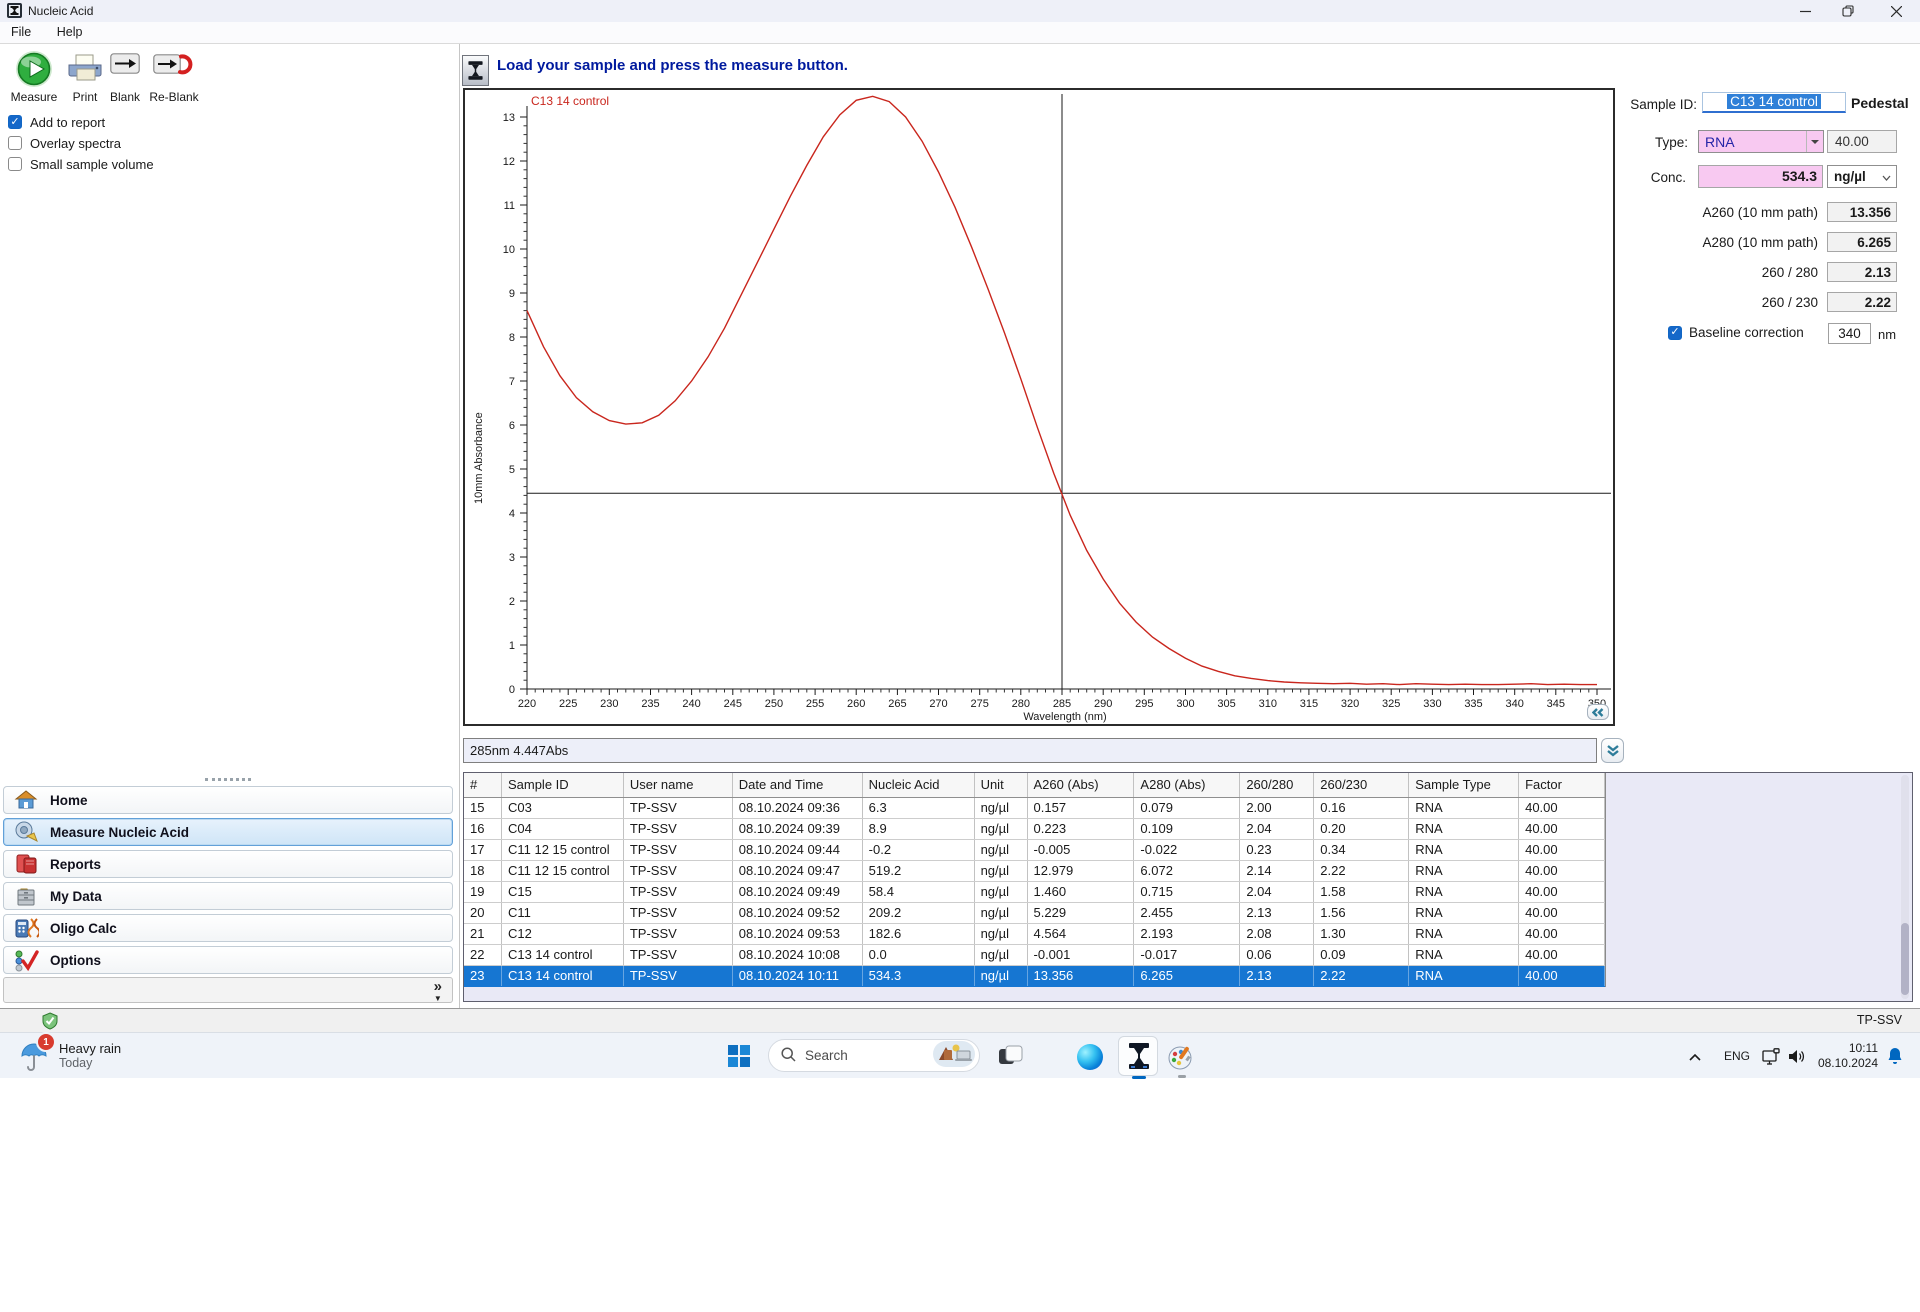  What do you see at coordinates (1464, 785) in the screenshot?
I see `column-header: Sample Type` at bounding box center [1464, 785].